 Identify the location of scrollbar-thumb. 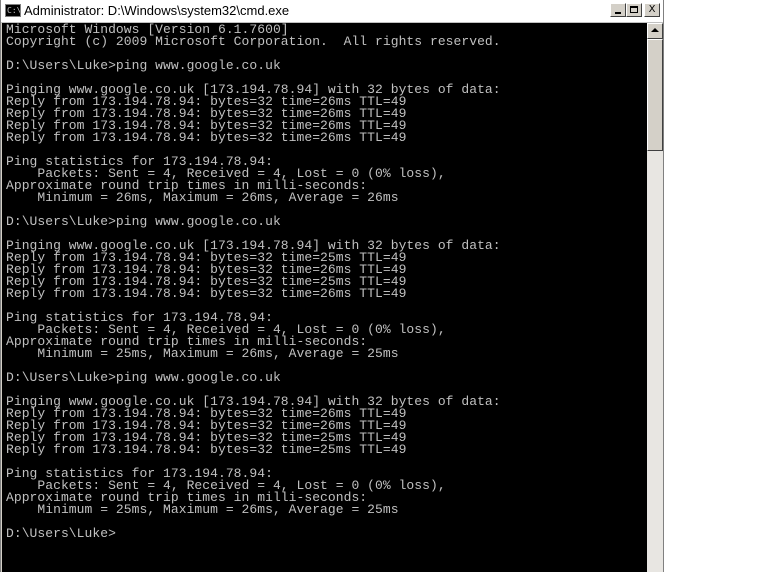
(655, 95).